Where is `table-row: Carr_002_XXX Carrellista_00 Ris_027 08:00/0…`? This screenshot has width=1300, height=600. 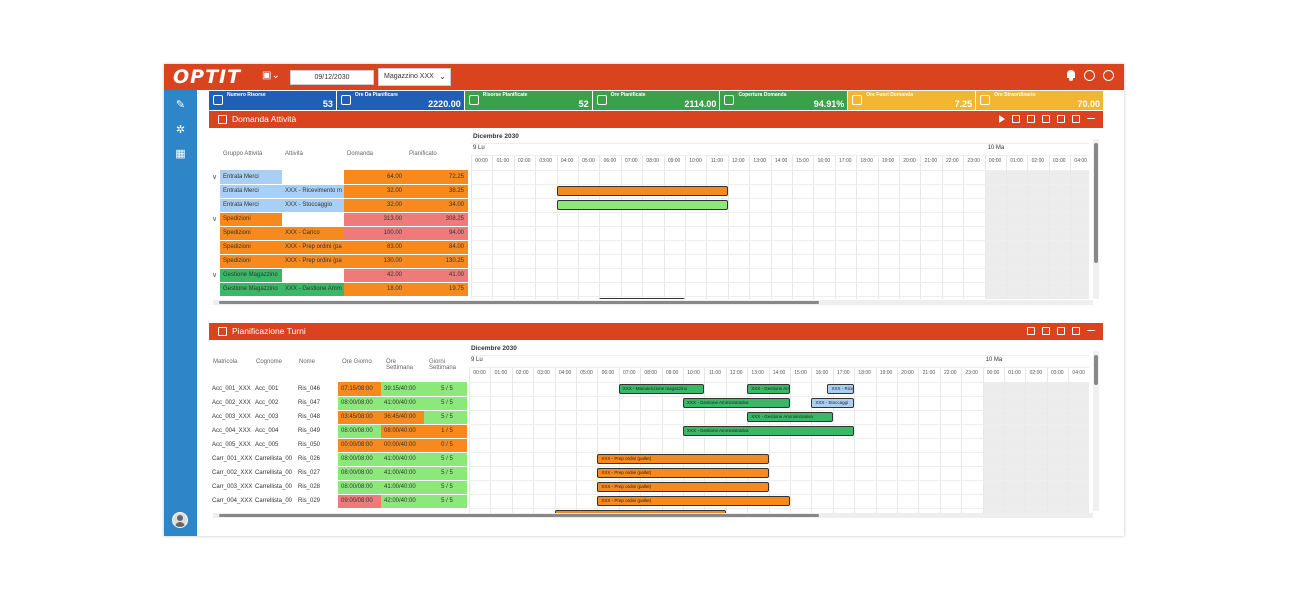
table-row: Carr_002_XXX Carrellista_00 Ris_027 08:00/0… is located at coordinates (338, 473).